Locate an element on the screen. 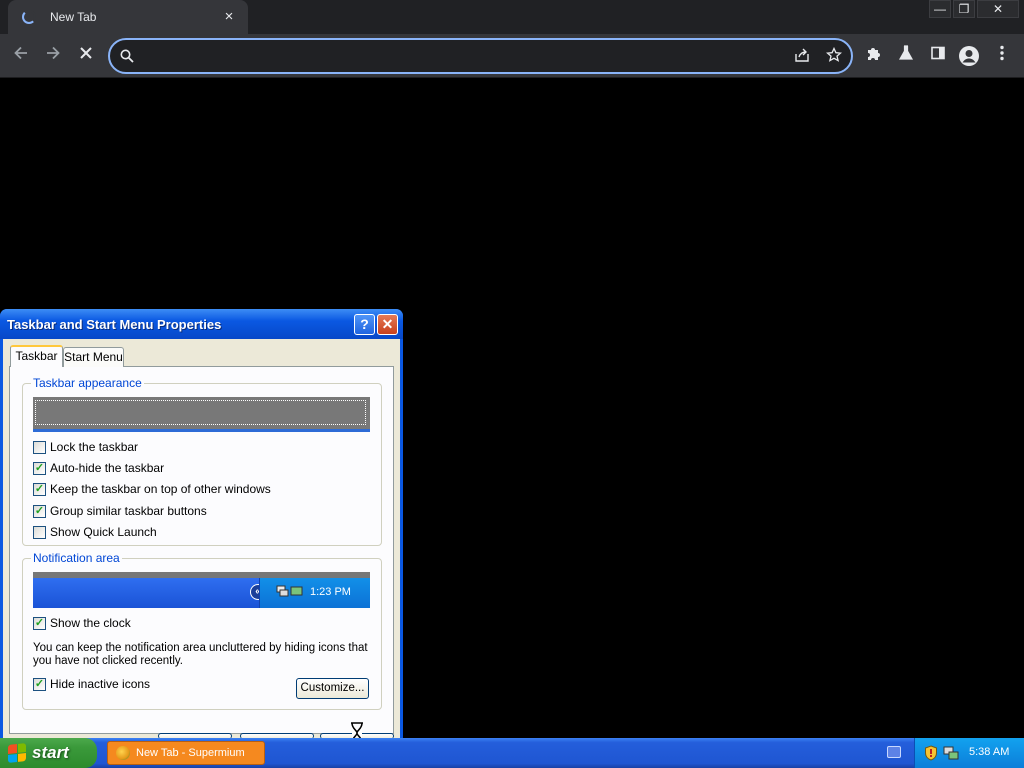 Image resolution: width=1024 pixels, height=768 pixels. star-icon is located at coordinates (834, 56).